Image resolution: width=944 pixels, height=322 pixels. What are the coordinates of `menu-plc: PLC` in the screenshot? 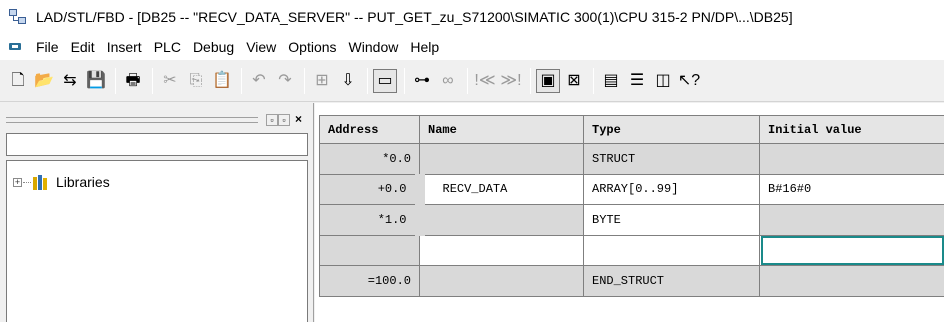 It's located at (167, 47).